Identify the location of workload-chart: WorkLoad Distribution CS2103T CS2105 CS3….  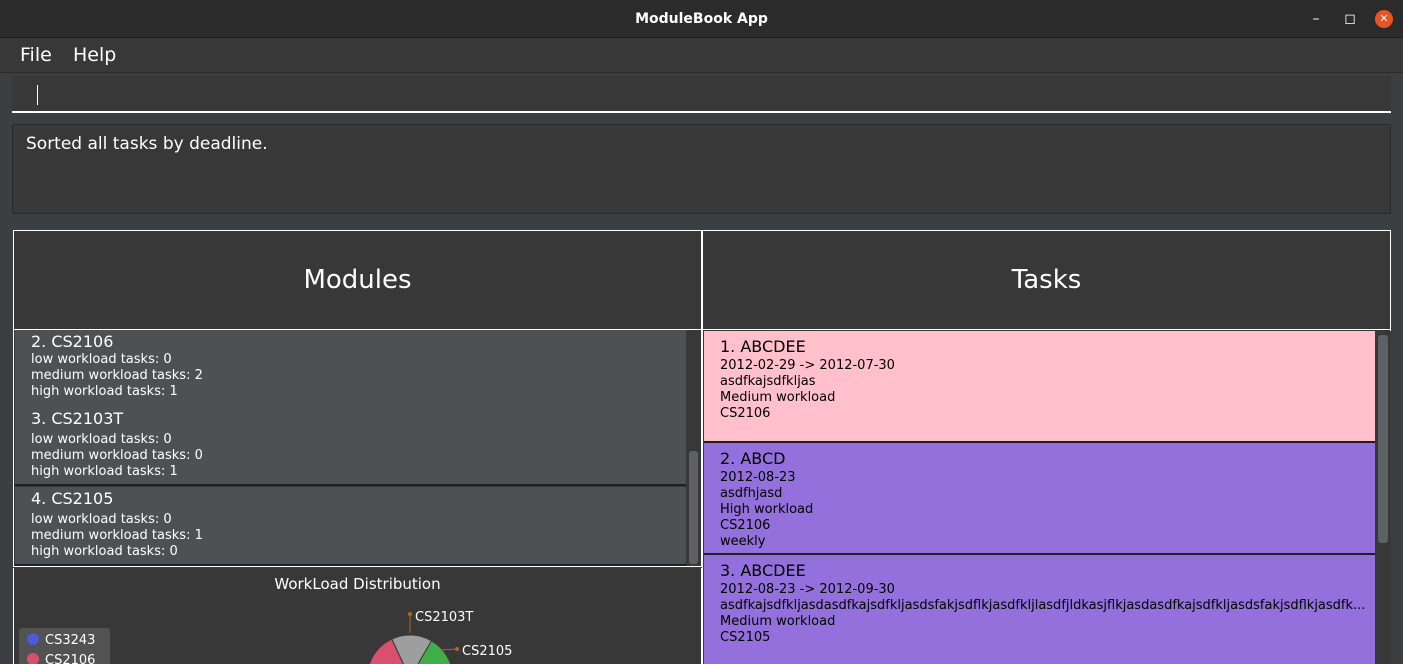
(357, 616).